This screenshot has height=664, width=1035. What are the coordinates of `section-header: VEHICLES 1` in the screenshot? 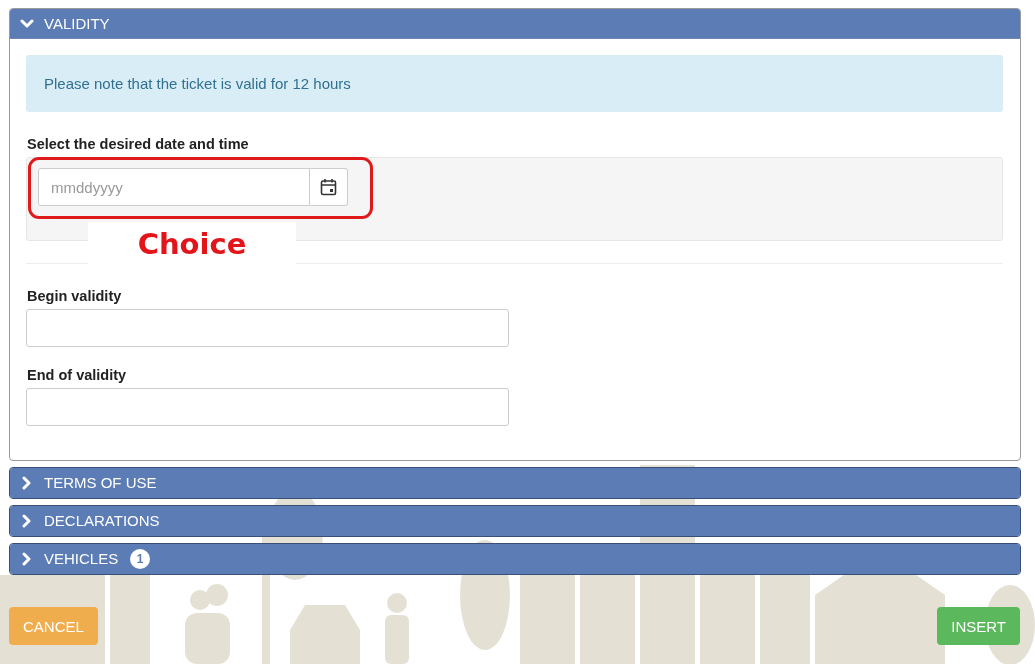 It's located at (515, 559).